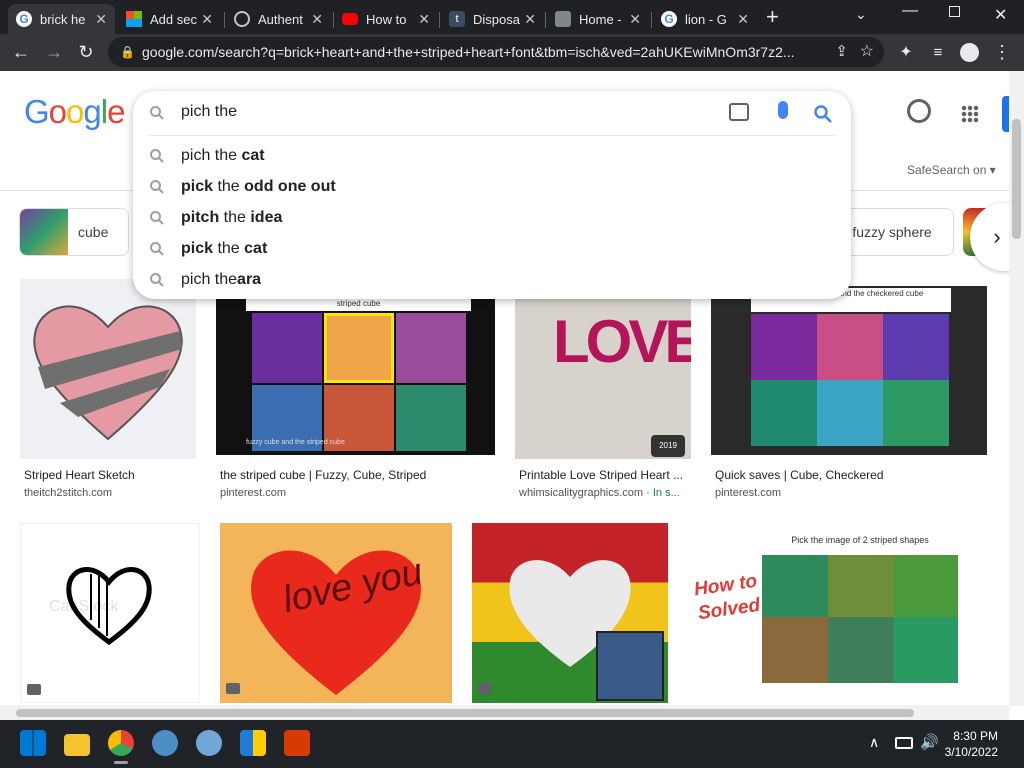  What do you see at coordinates (954, 11) in the screenshot?
I see `restore-icon` at bounding box center [954, 11].